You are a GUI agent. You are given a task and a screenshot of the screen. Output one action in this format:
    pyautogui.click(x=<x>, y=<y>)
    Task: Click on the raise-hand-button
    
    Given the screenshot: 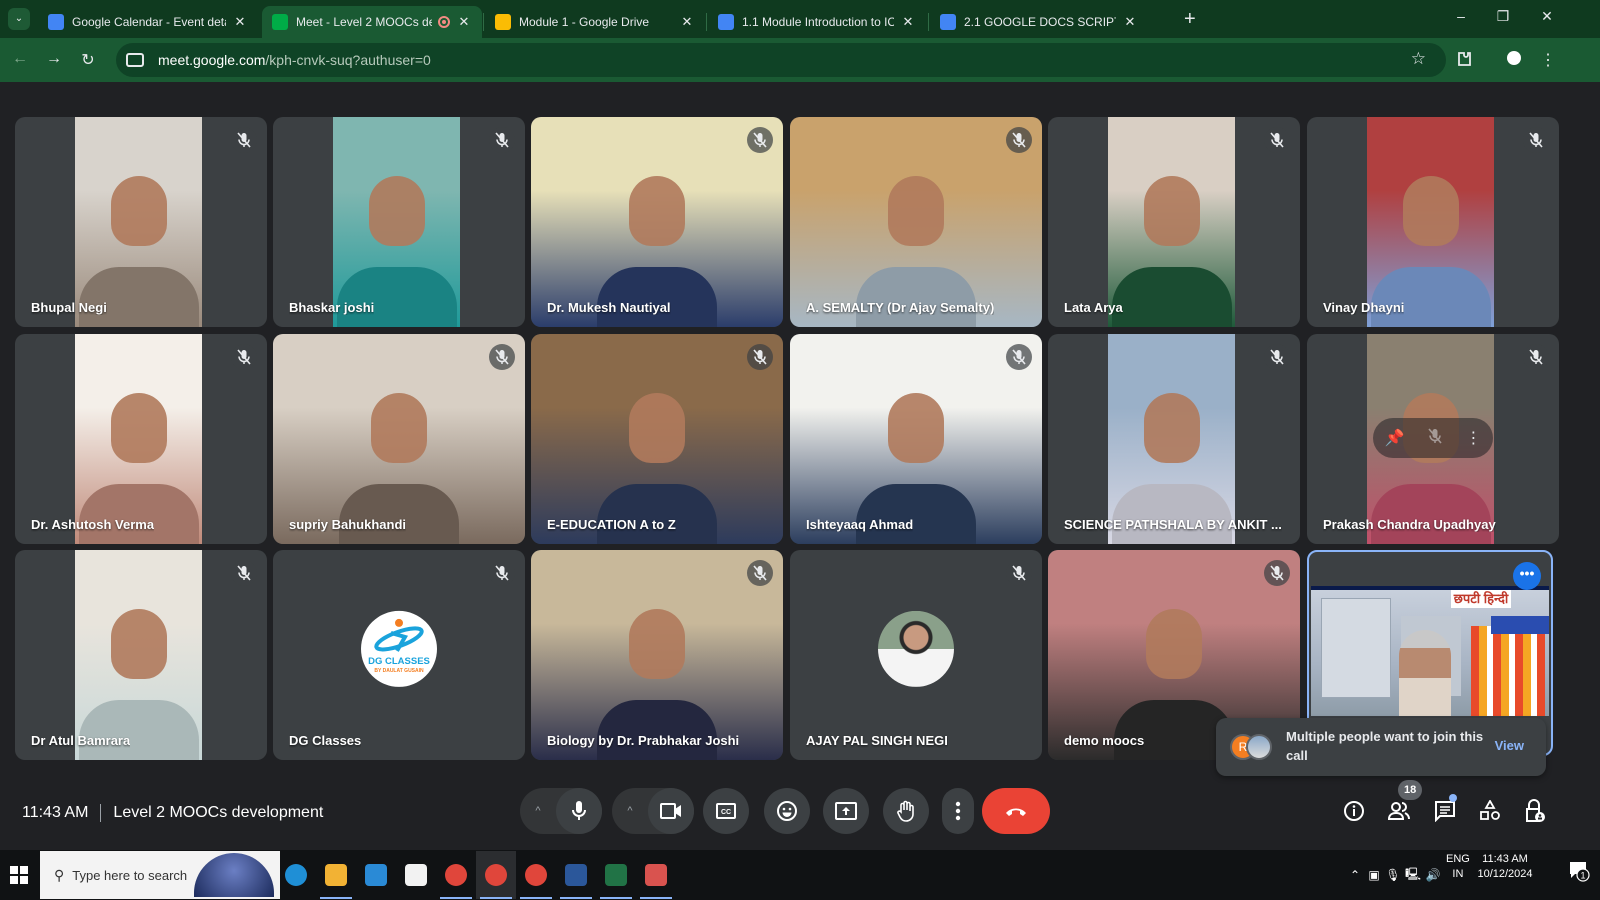 What is the action you would take?
    pyautogui.click(x=906, y=811)
    